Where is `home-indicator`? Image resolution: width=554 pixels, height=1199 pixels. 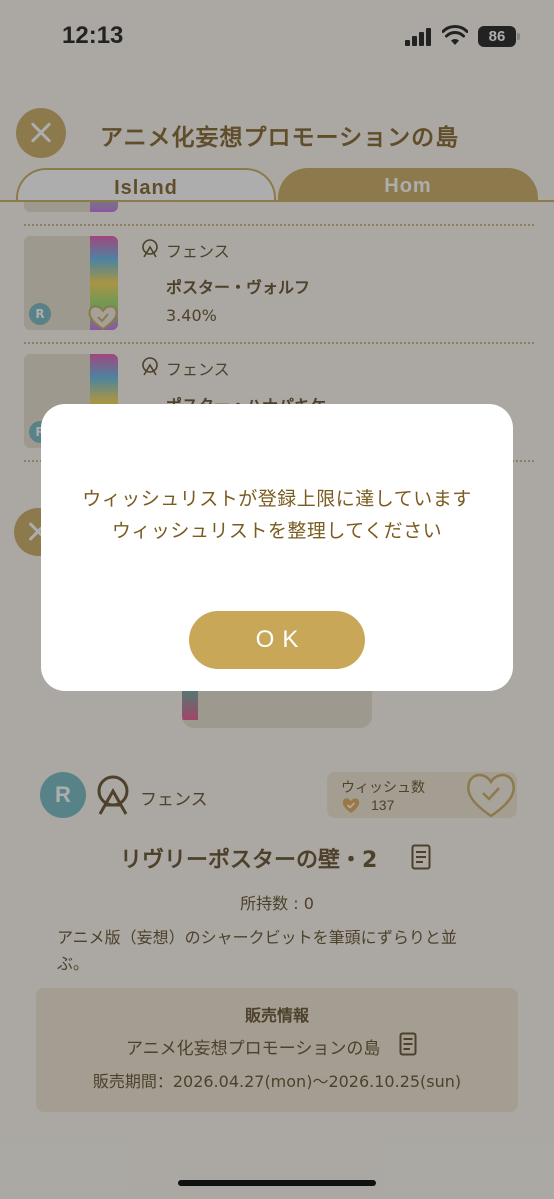
home-indicator is located at coordinates (277, 1183).